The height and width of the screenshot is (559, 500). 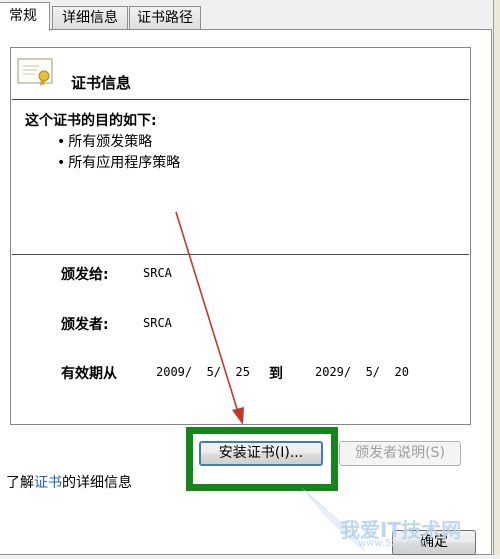 What do you see at coordinates (400, 453) in the screenshot?
I see `issuer-statement-button: 颁发者说明(S)` at bounding box center [400, 453].